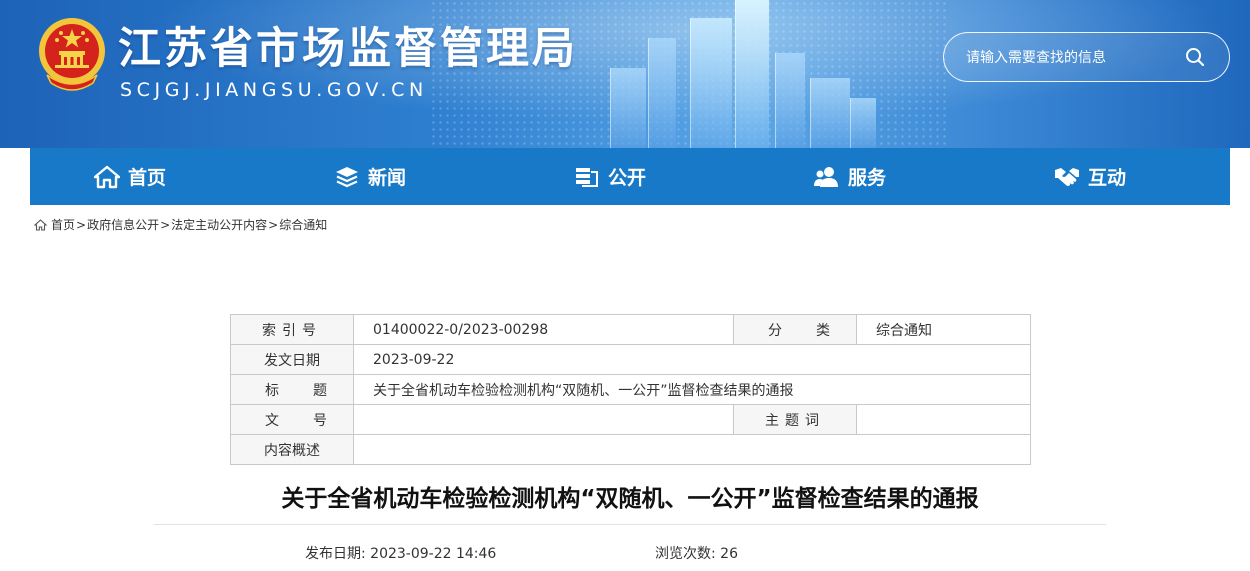 This screenshot has height=571, width=1250. I want to click on search-icon, so click(1195, 57).